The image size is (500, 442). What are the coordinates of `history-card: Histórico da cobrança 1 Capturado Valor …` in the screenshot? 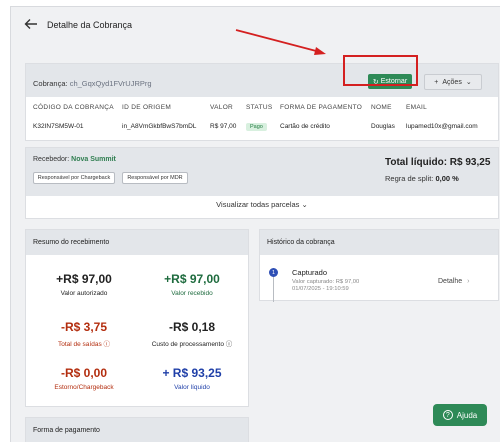 It's located at (379, 265).